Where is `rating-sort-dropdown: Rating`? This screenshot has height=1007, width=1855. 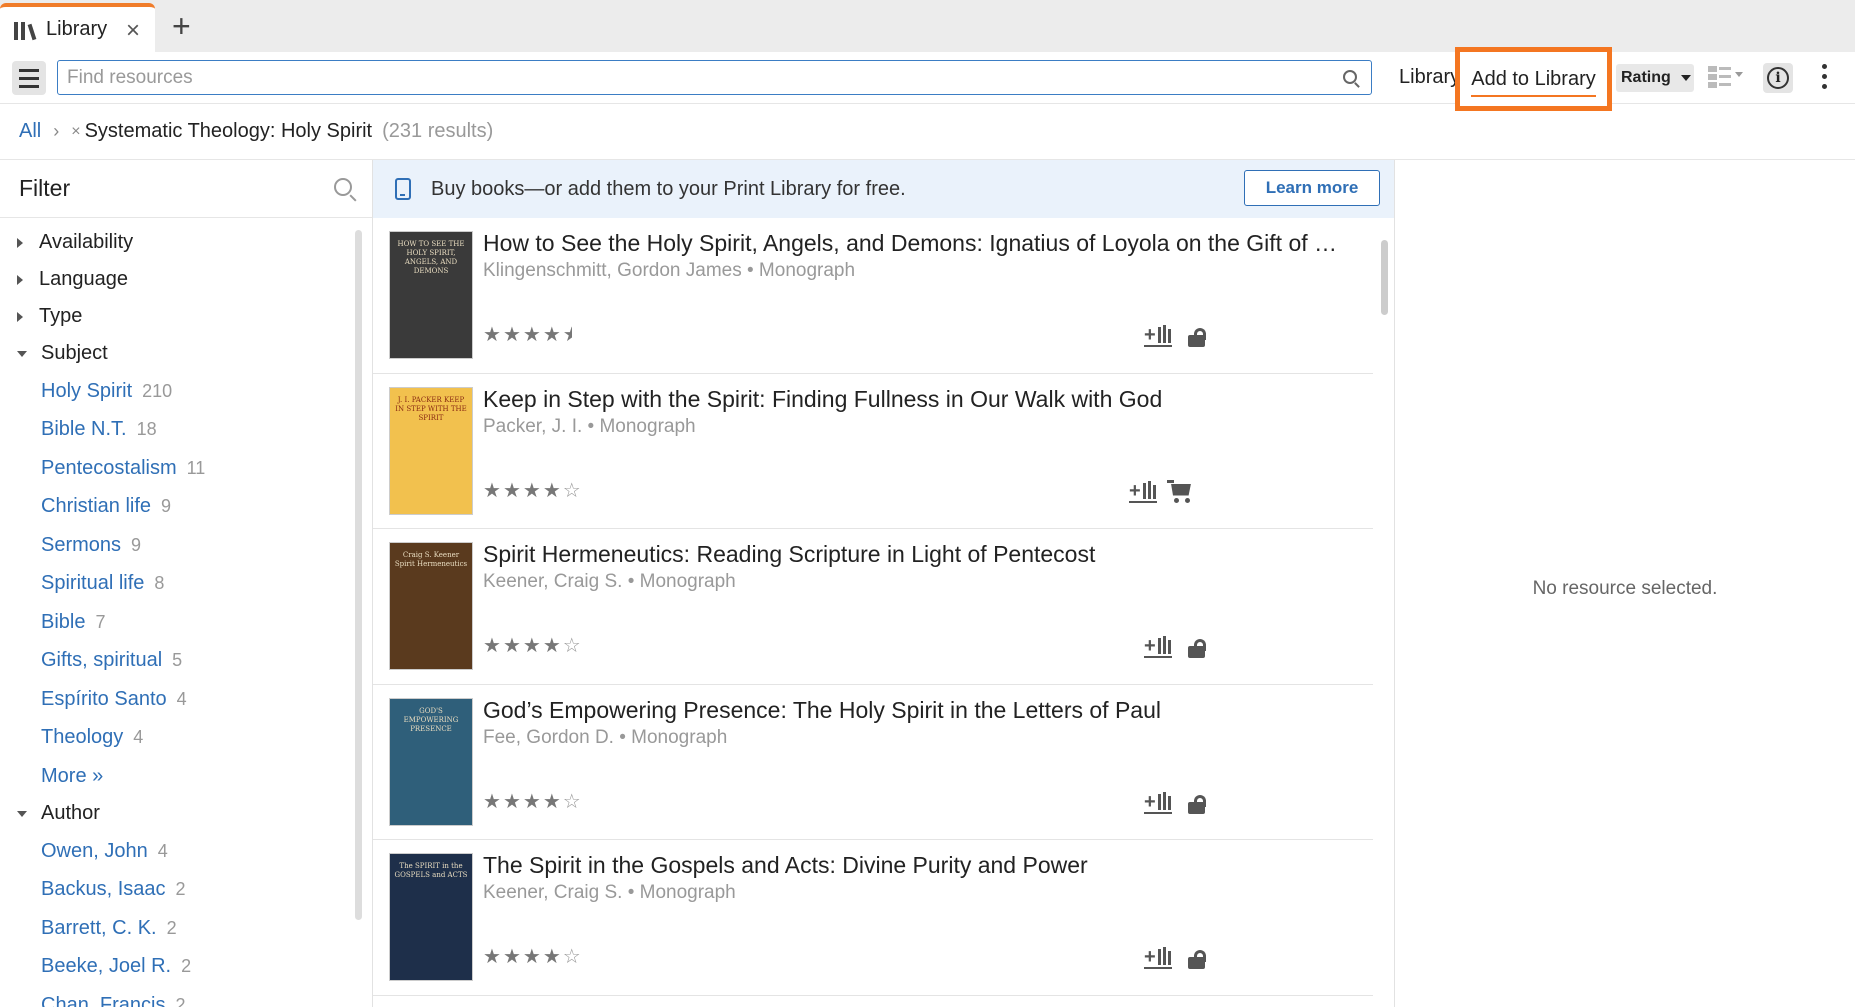 rating-sort-dropdown: Rating is located at coordinates (1655, 78).